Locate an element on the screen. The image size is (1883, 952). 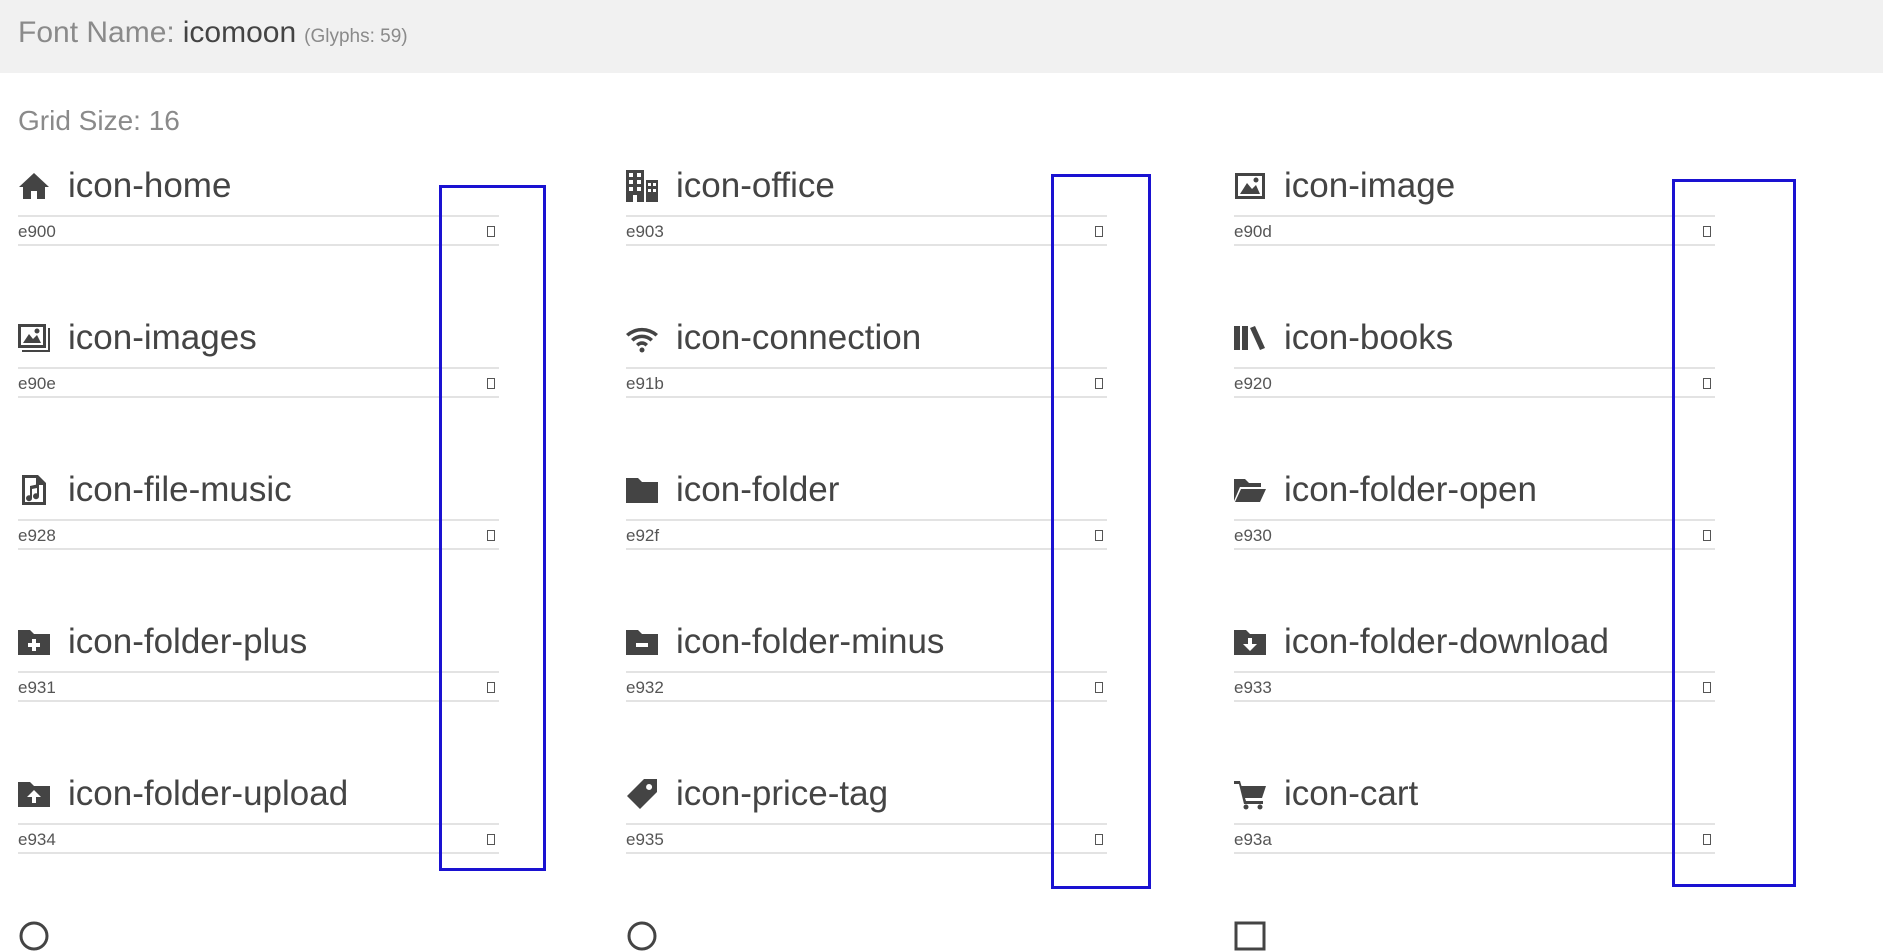
glyph-code: e90e is located at coordinates (37, 384).